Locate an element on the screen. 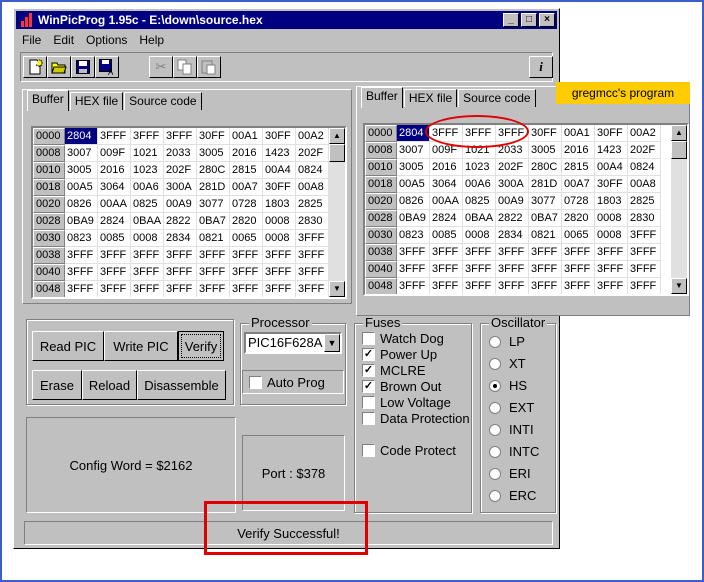 This screenshot has height=582, width=704. verify-button: Verify is located at coordinates (201, 346).